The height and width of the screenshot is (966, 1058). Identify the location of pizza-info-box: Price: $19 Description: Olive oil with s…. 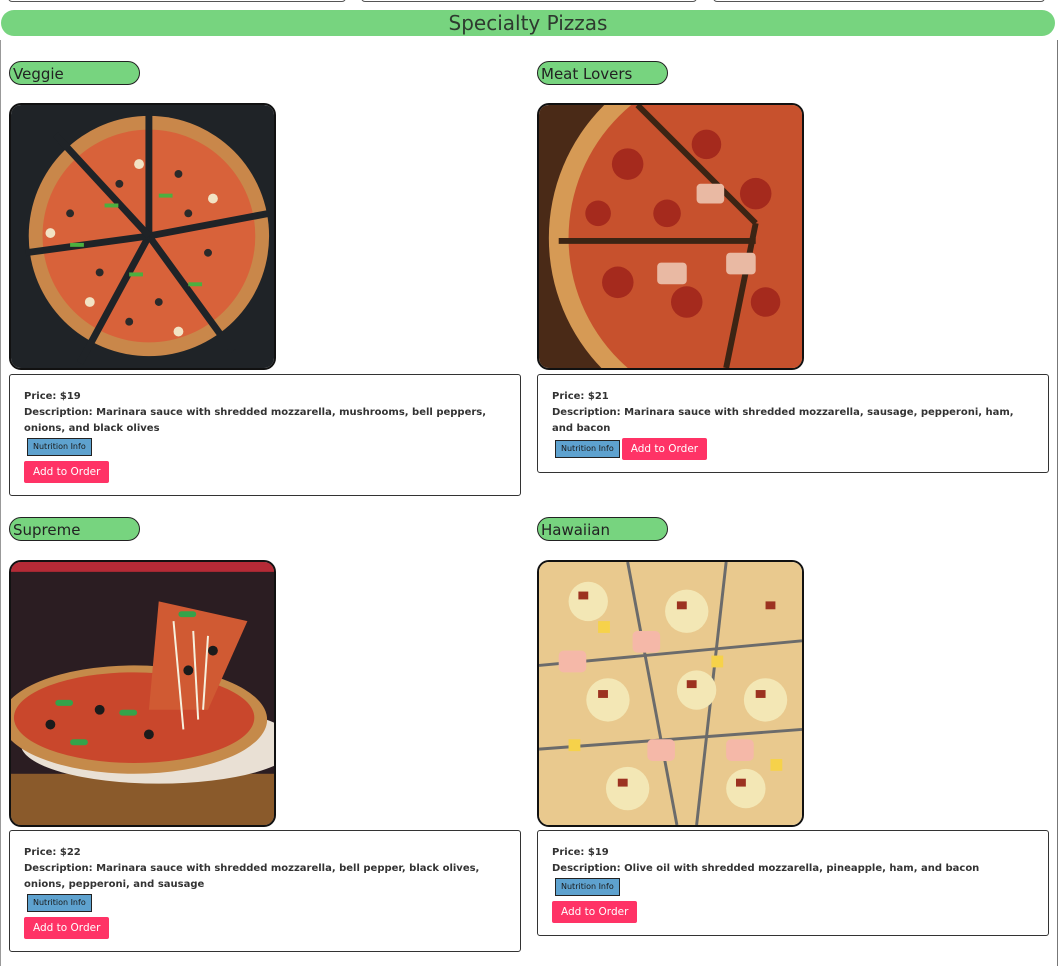
(793, 883).